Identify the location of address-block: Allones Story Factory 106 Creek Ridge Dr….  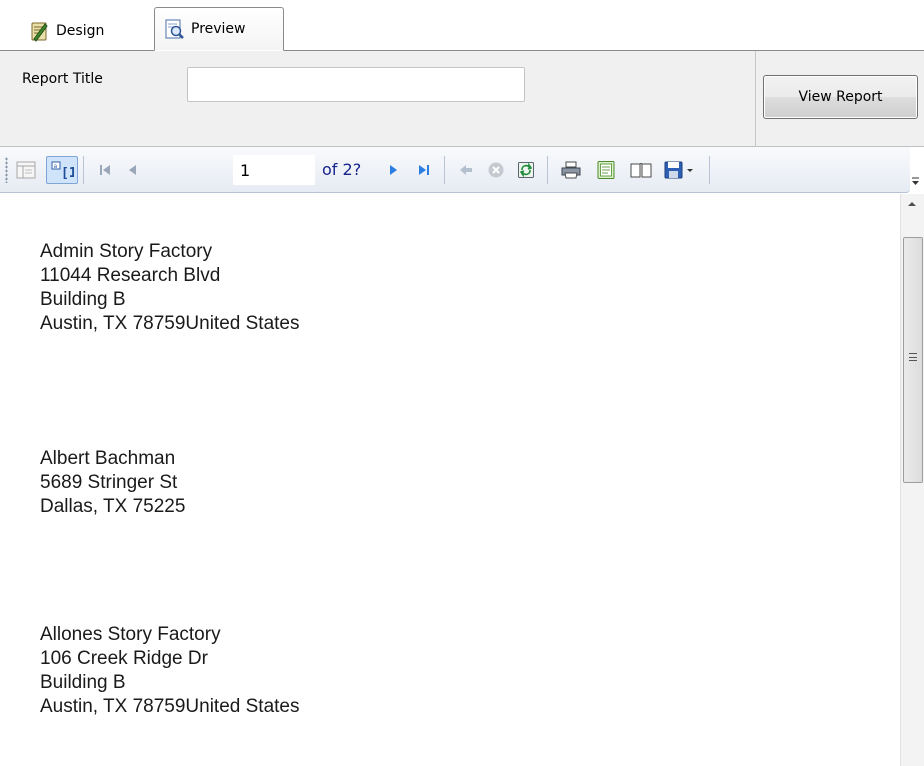
(169, 671).